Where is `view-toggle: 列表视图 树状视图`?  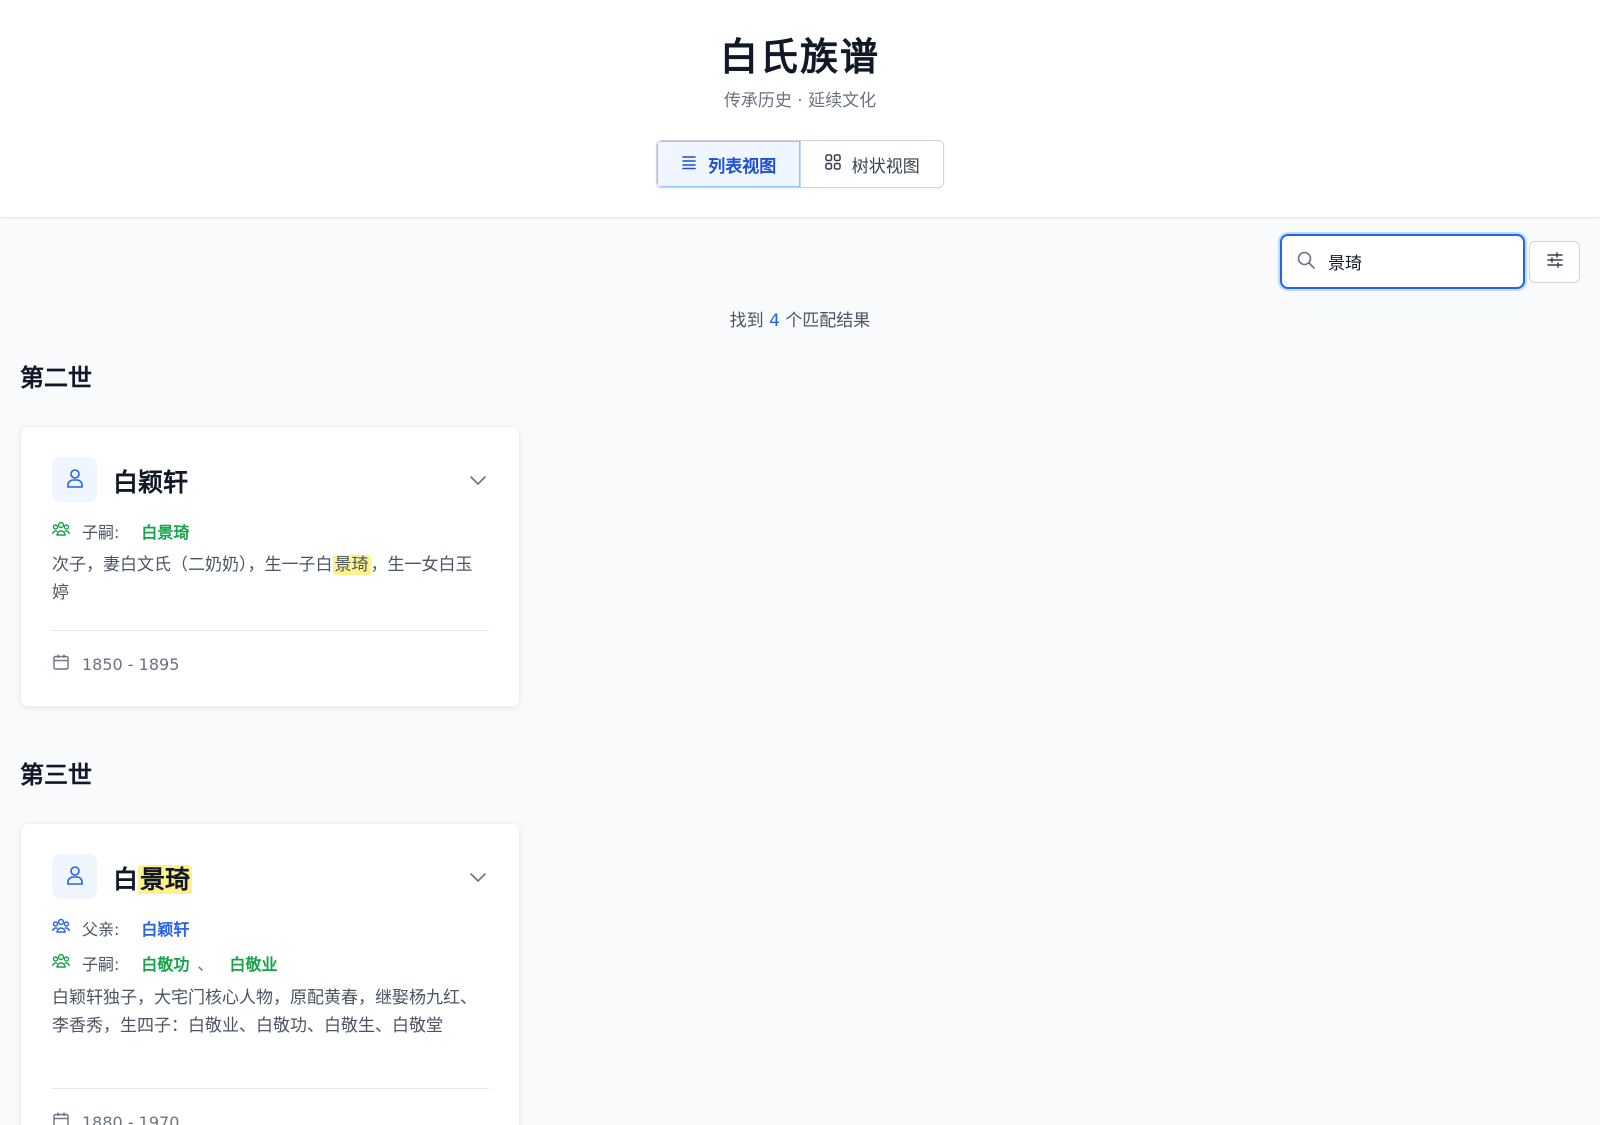
view-toggle: 列表视图 树状视图 is located at coordinates (800, 164).